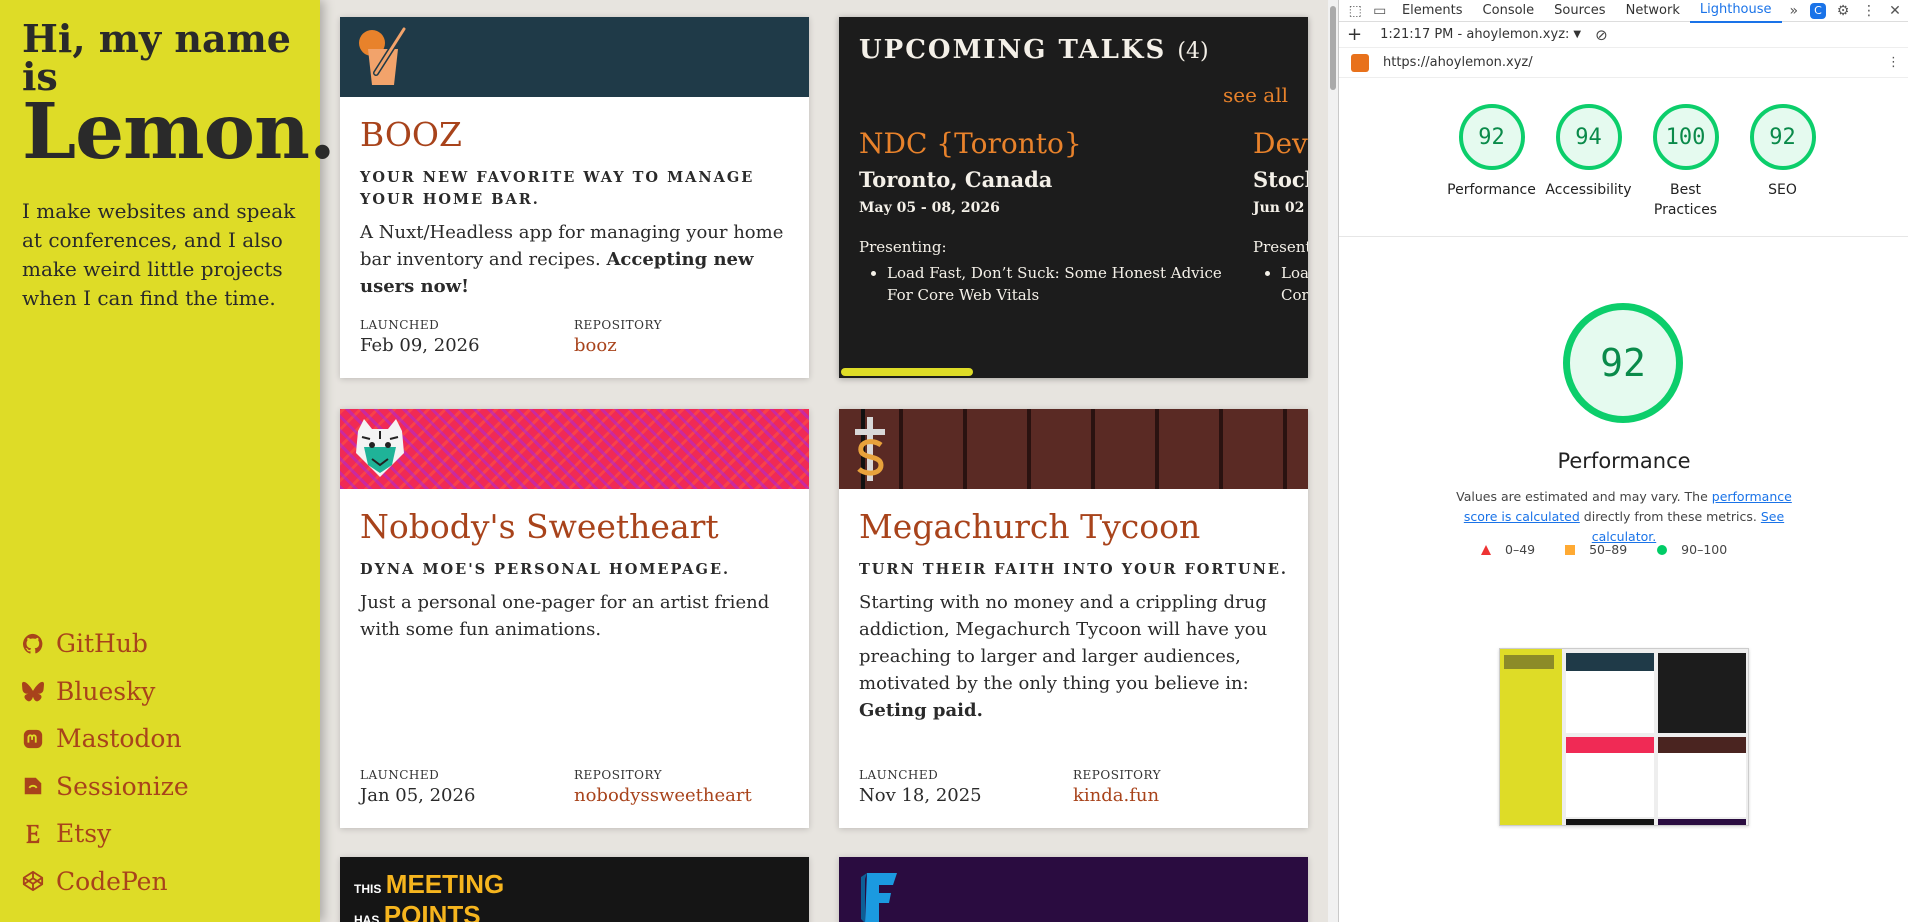 Image resolution: width=1908 pixels, height=922 pixels. Describe the element at coordinates (574, 527) in the screenshot. I see `card-title: Nobody's Sweetheart` at that location.